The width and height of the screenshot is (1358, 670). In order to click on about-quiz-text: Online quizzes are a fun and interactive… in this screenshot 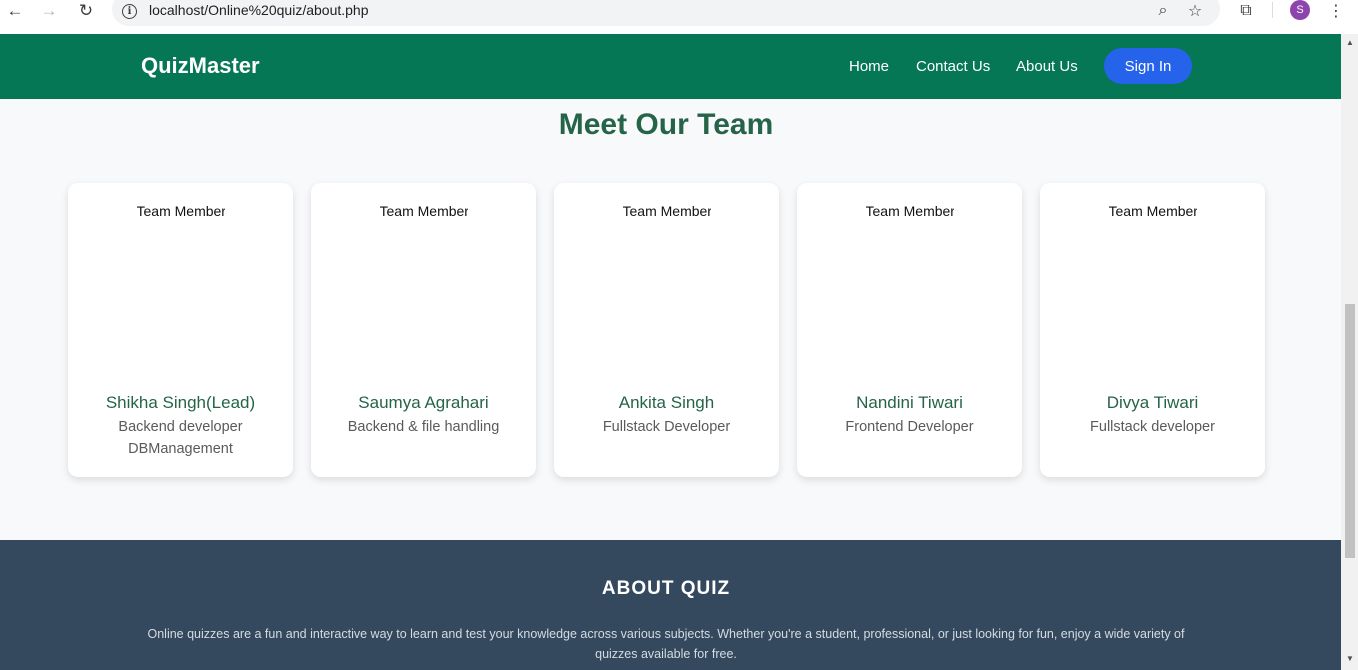, I will do `click(666, 644)`.